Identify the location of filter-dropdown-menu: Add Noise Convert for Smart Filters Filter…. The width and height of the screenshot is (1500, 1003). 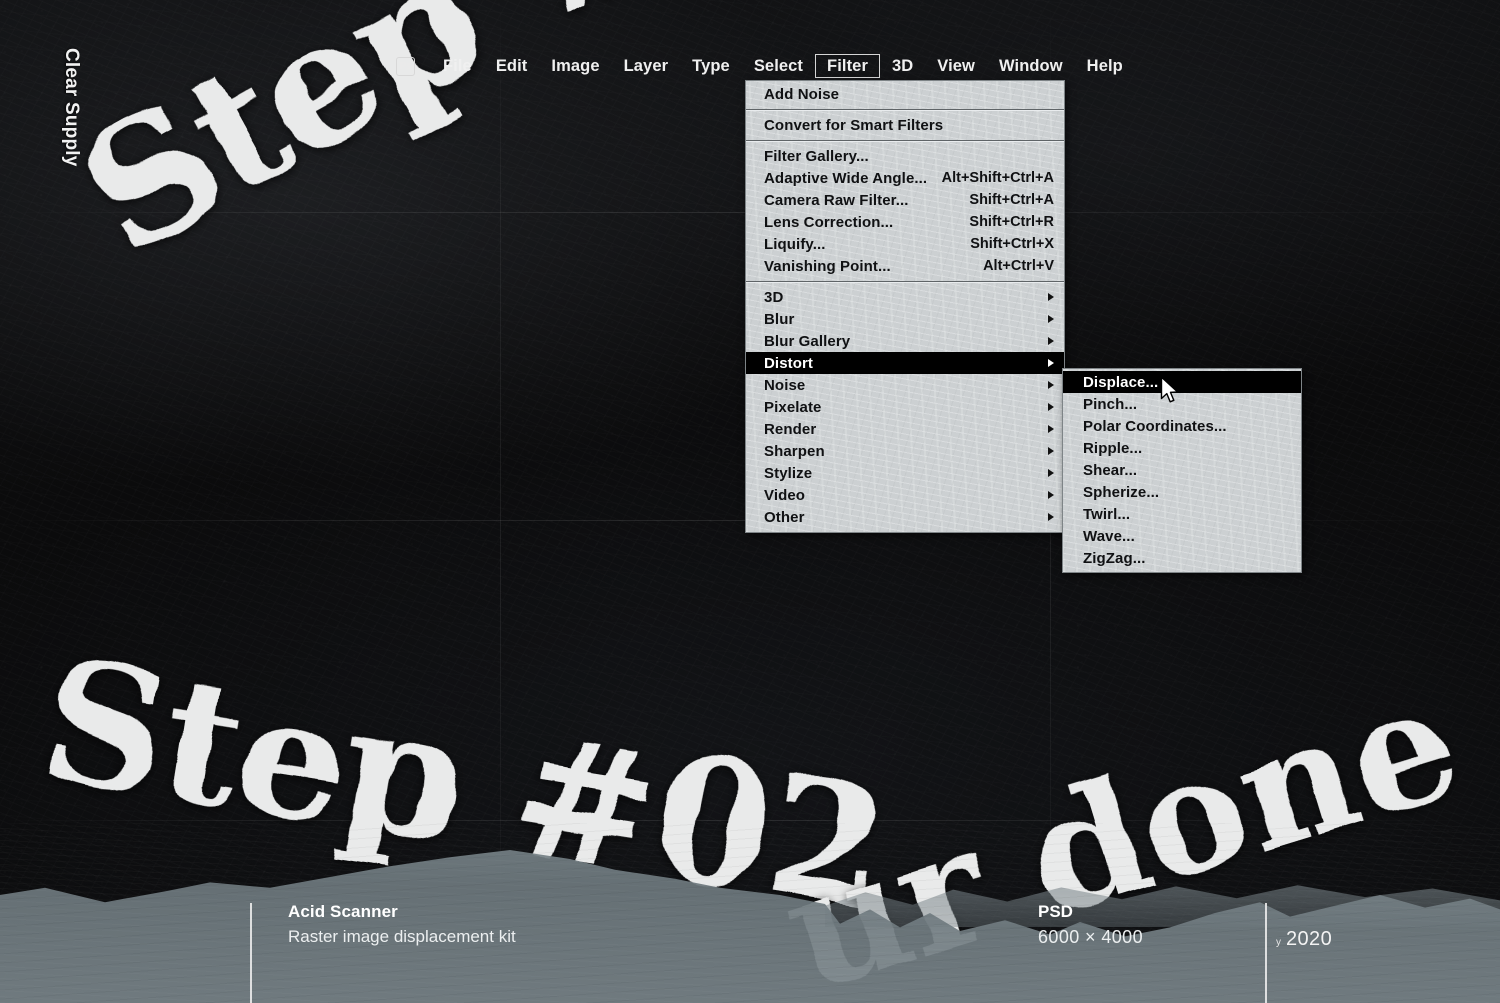
(905, 306).